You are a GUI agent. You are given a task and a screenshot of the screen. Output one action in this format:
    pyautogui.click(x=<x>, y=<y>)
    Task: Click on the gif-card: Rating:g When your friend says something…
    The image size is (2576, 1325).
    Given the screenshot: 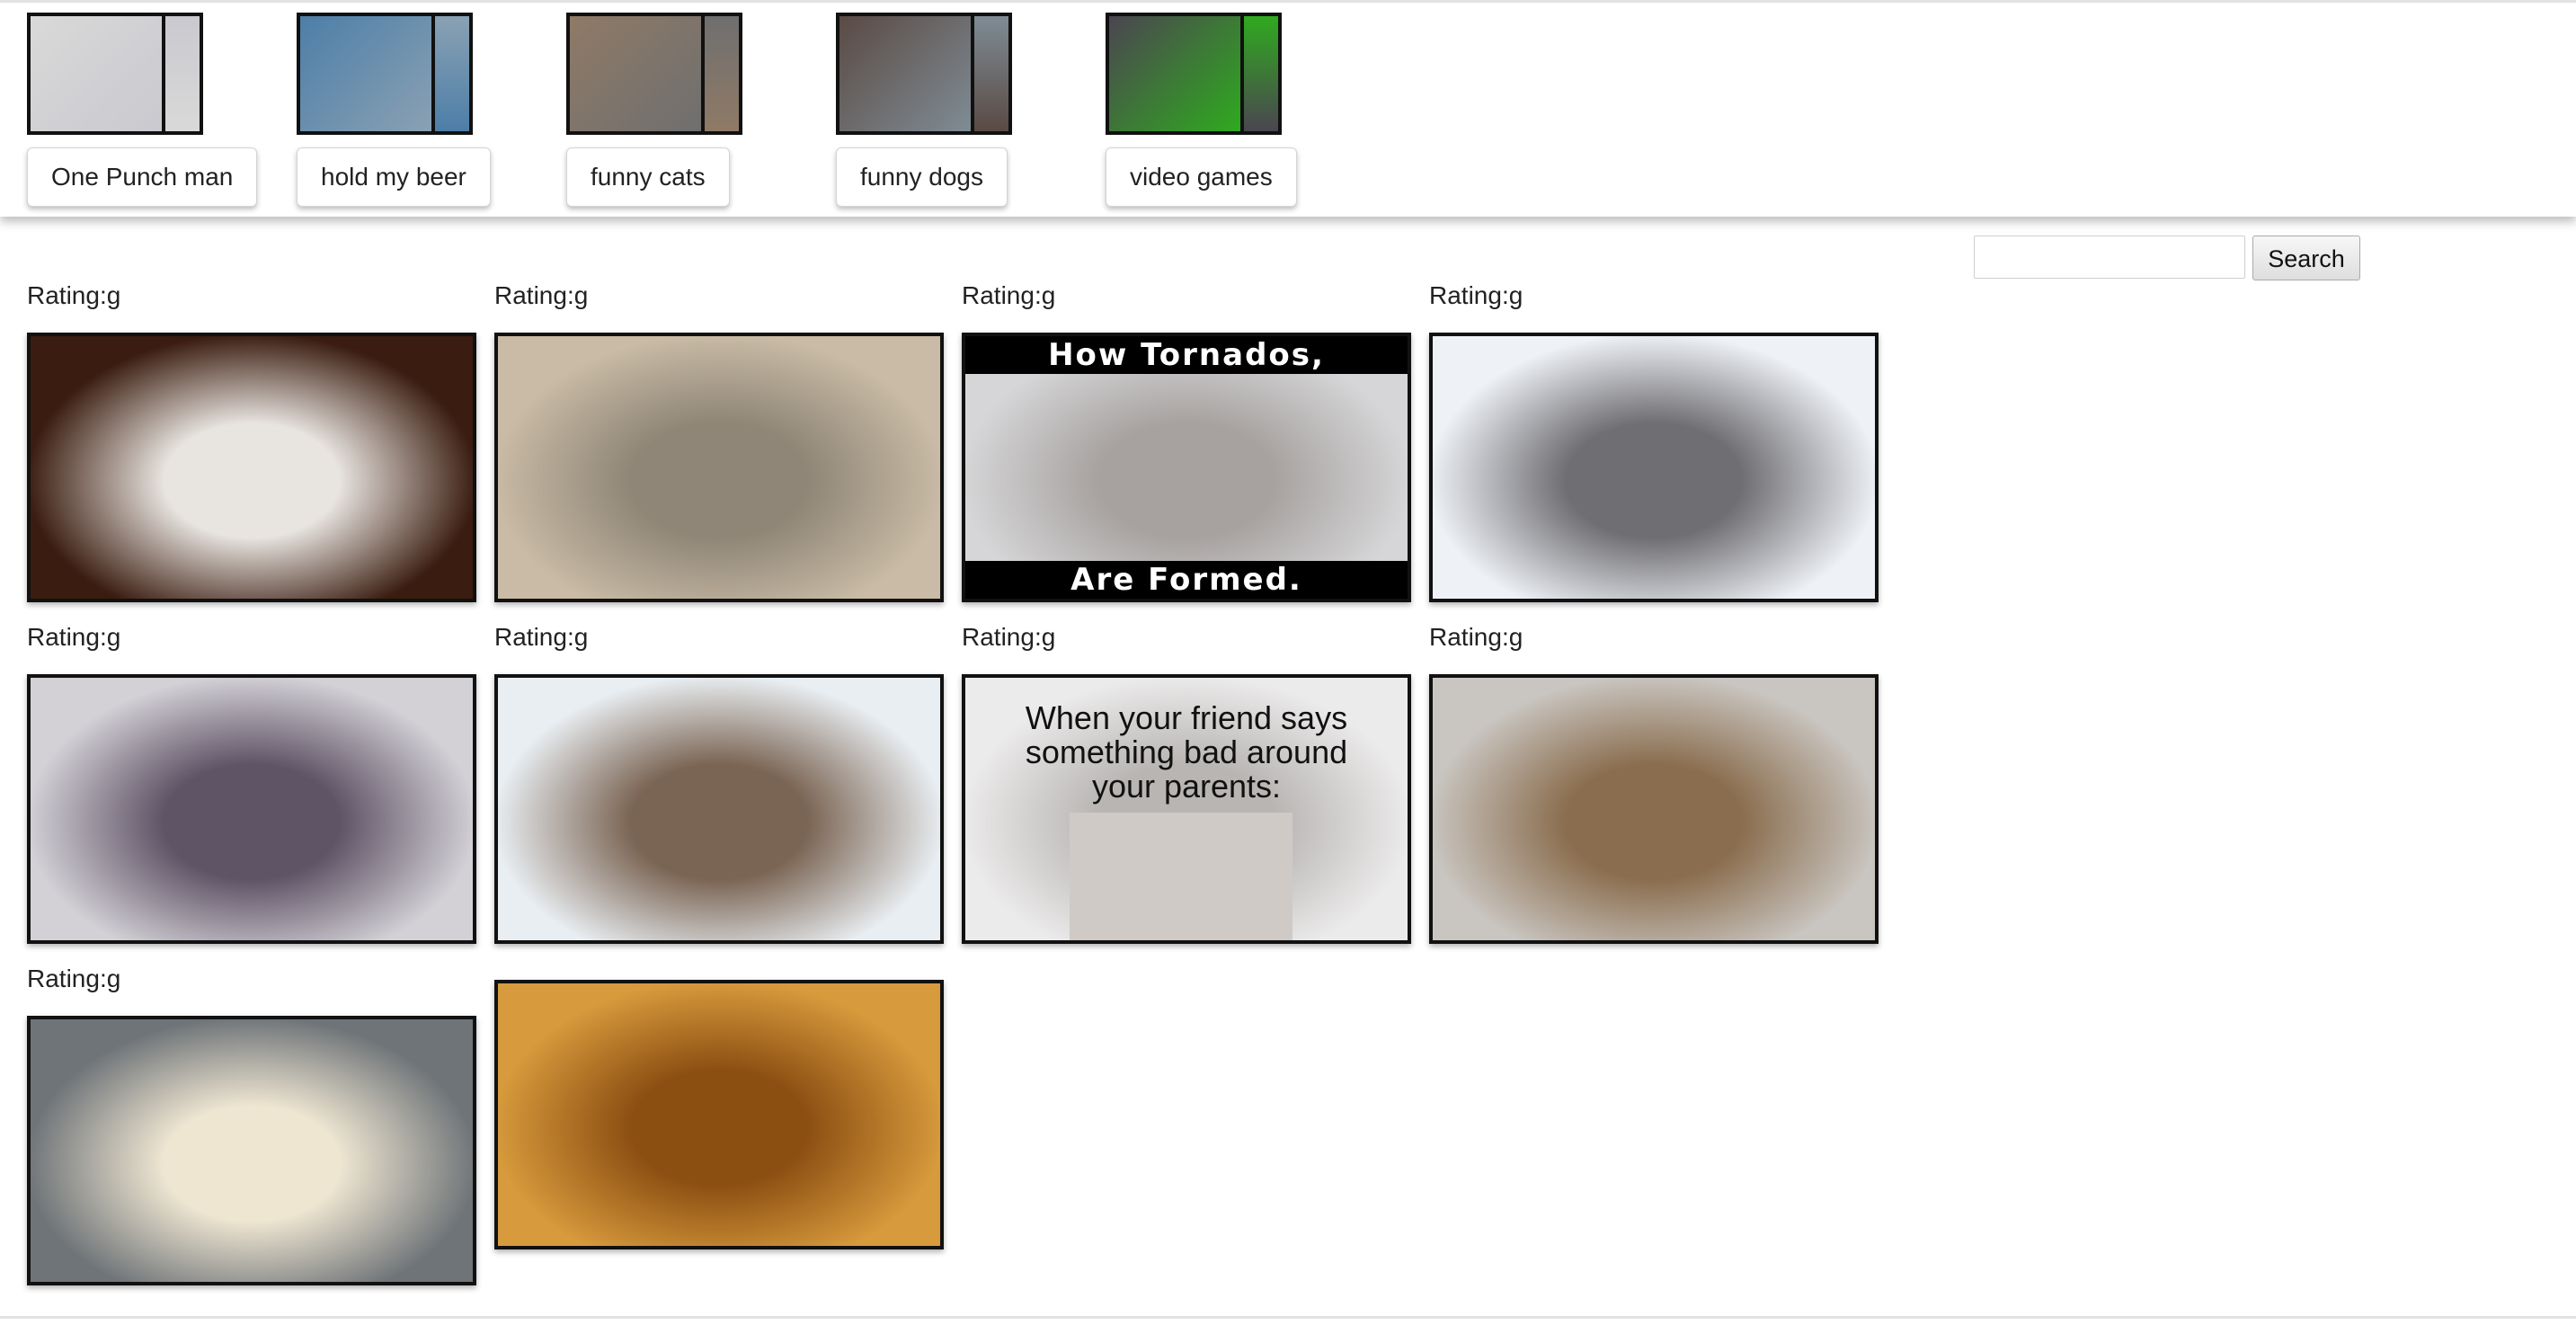 What is the action you would take?
    pyautogui.click(x=1186, y=783)
    